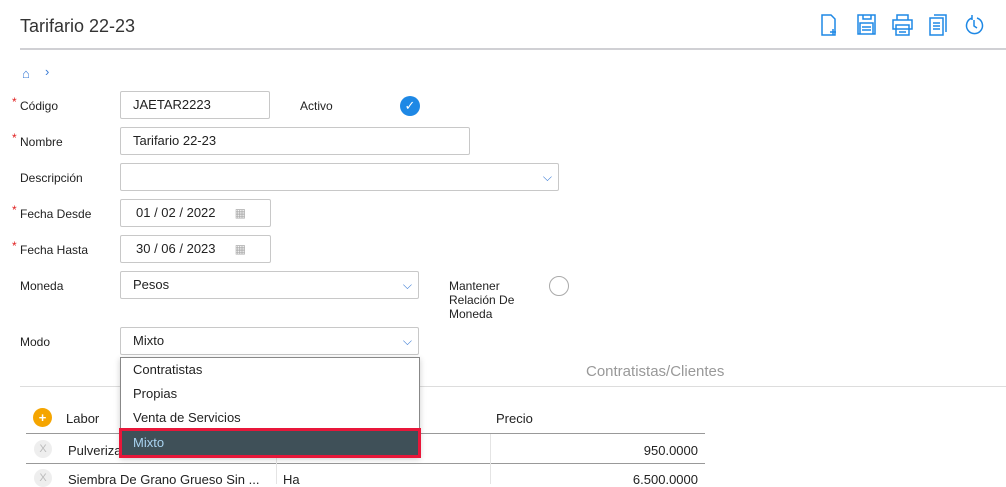 The image size is (1006, 487). Describe the element at coordinates (51, 178) in the screenshot. I see `descripcion-label: Descripción` at that location.